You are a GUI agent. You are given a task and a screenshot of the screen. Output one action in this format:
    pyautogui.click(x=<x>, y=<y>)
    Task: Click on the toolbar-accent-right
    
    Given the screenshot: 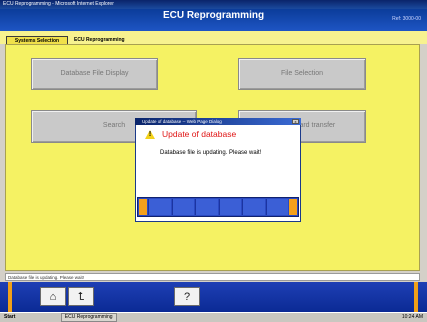 What is the action you would take?
    pyautogui.click(x=416, y=297)
    